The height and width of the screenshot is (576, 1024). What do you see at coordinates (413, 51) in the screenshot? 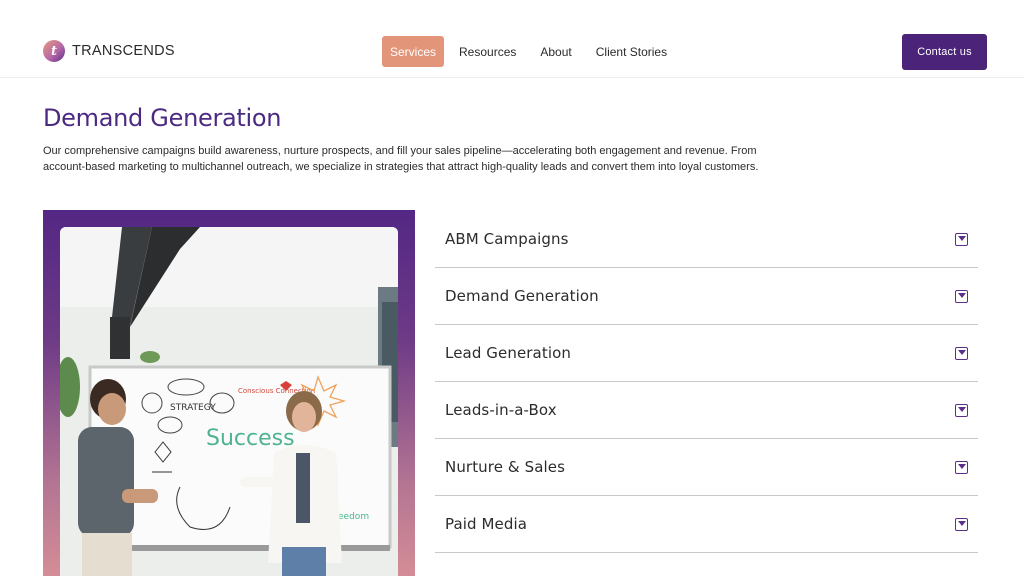
I see `nav-item-services: Services` at bounding box center [413, 51].